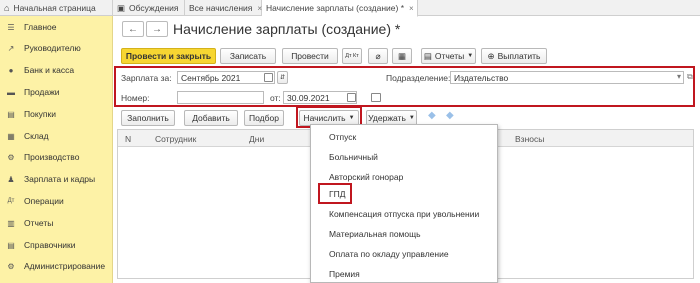 The image size is (700, 283). What do you see at coordinates (60, 179) in the screenshot?
I see `sidebar-item-label: Зарплата и кадры` at bounding box center [60, 179].